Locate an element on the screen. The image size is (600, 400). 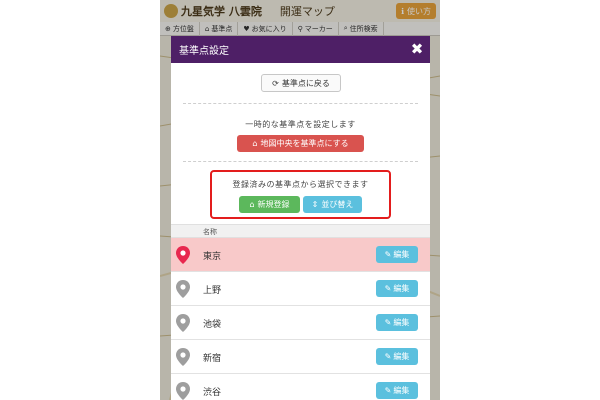
list-item-name: 上野 is located at coordinates (212, 291).